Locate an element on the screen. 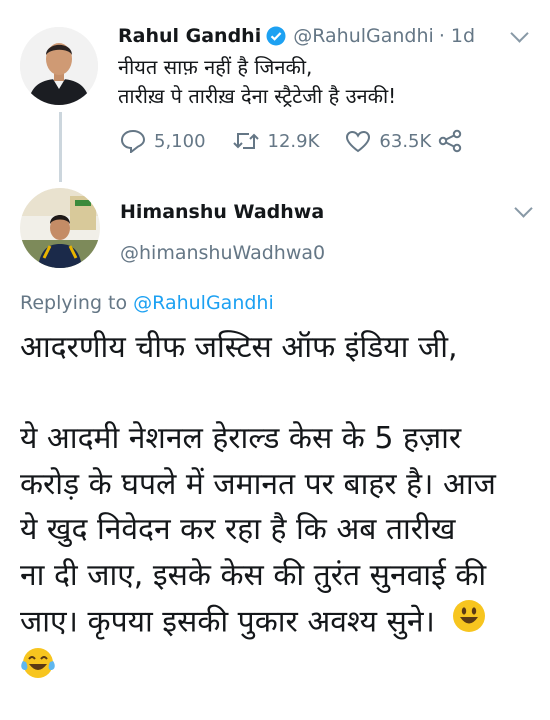 Image resolution: width=550 pixels, height=720 pixels. verified-badge-icon is located at coordinates (276, 36).